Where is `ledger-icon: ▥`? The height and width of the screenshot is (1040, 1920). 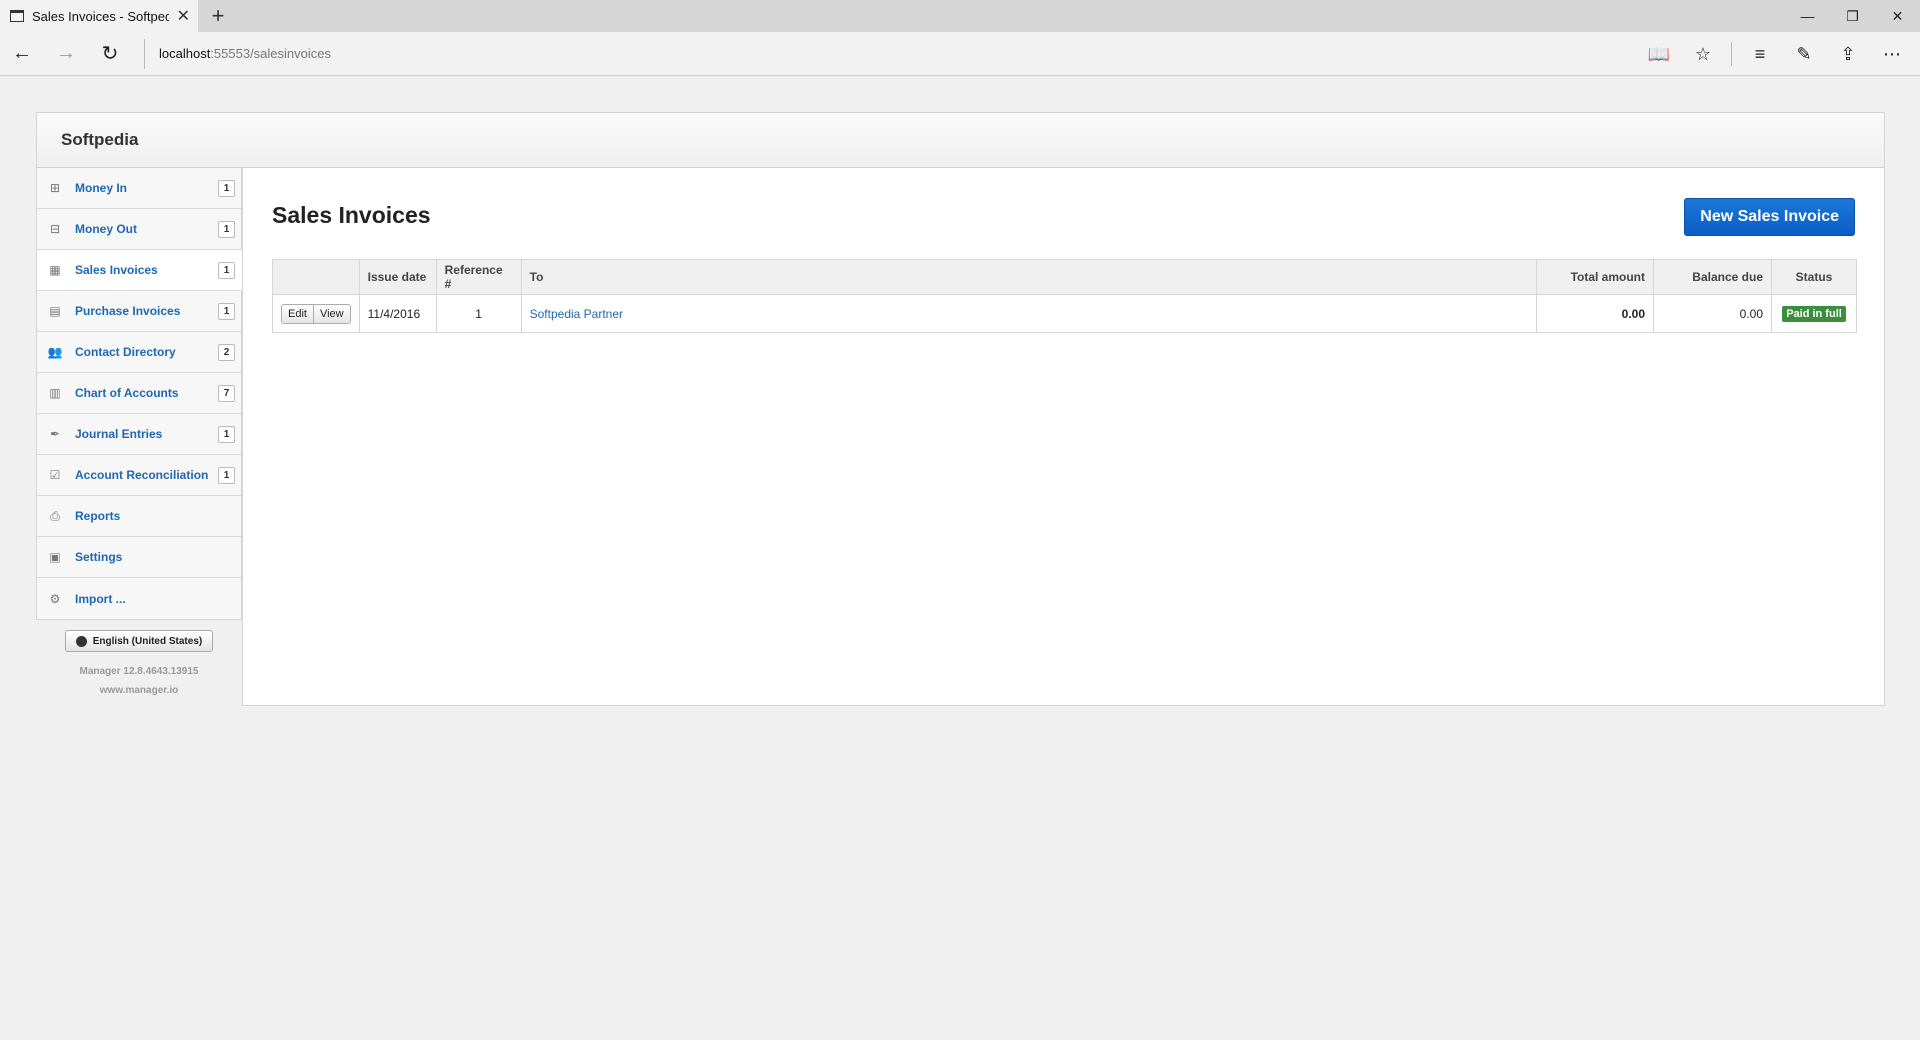
ledger-icon: ▥ is located at coordinates (55, 393).